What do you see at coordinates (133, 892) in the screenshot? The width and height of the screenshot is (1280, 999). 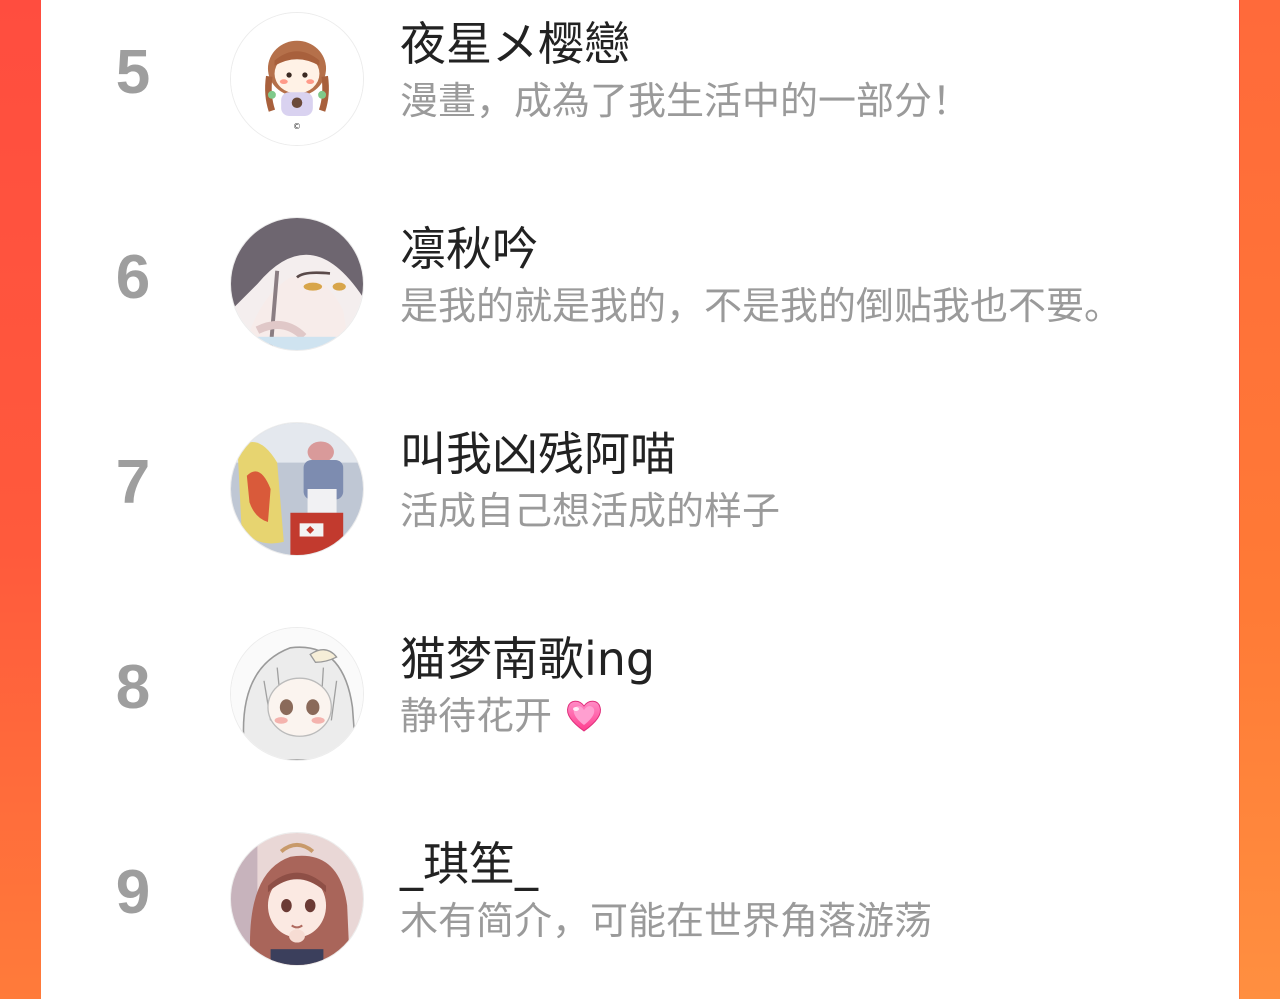 I see `rank-number: 9` at bounding box center [133, 892].